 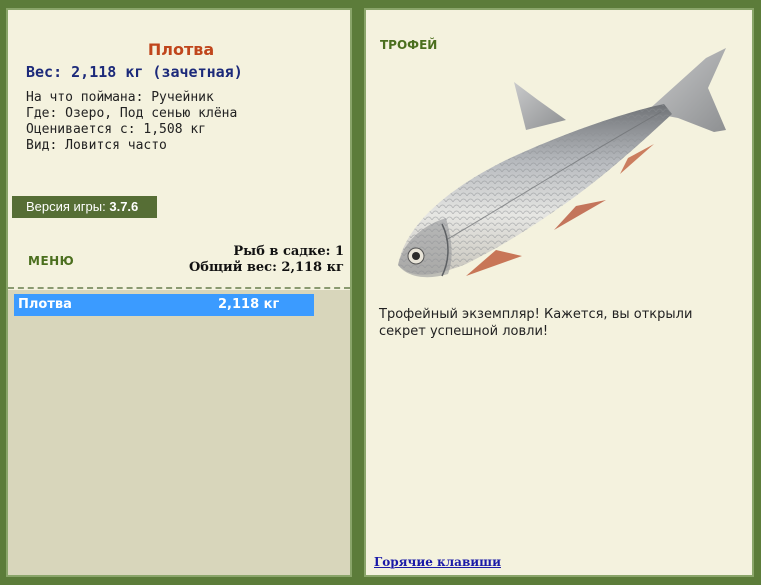 I want to click on version-badge: Версия игры: 3.7.6, so click(x=84, y=207).